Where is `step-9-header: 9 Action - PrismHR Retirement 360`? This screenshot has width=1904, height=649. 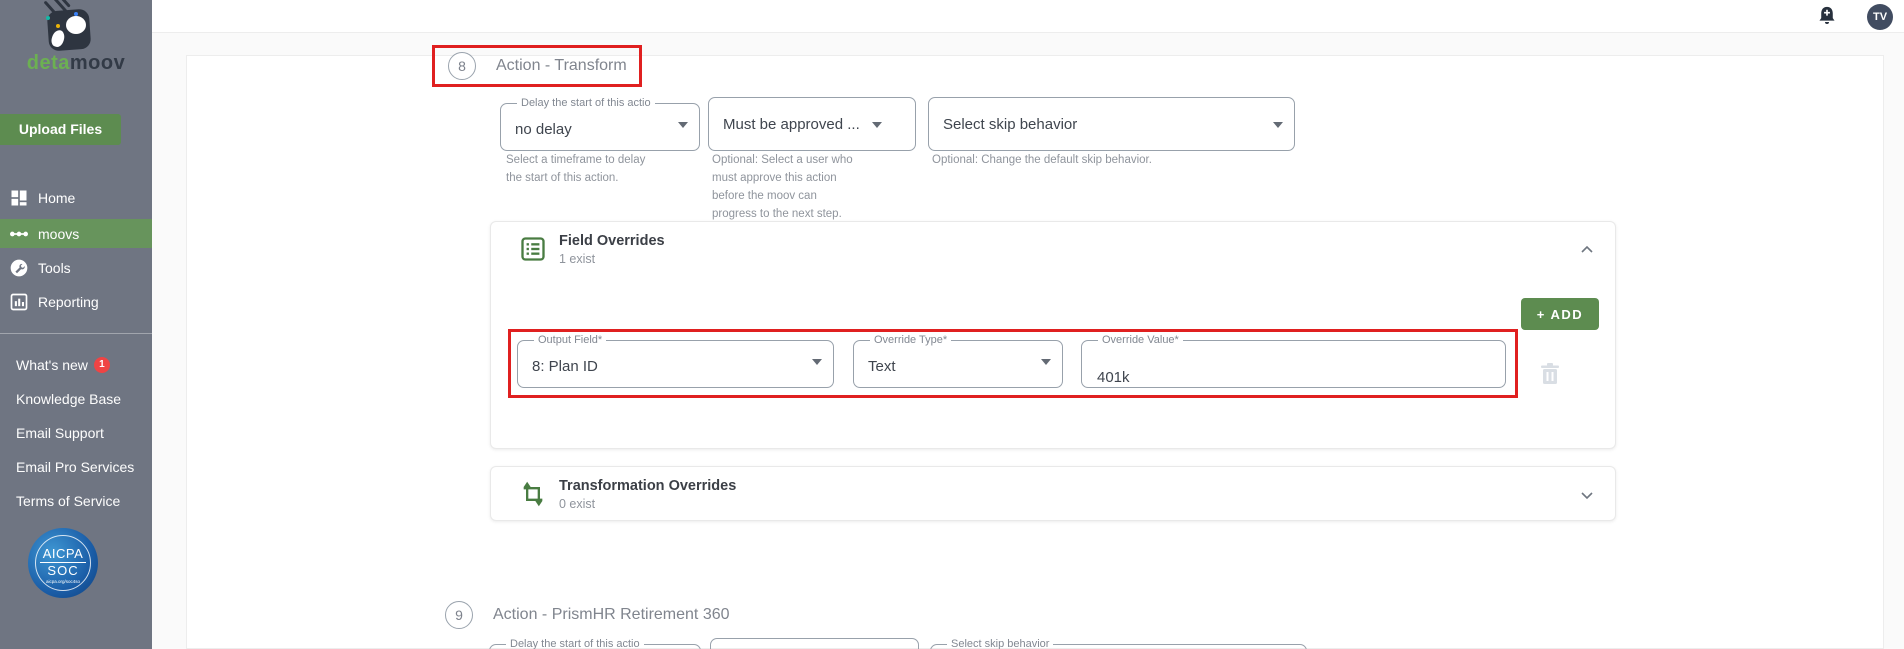
step-9-header: 9 Action - PrismHR Retirement 360 is located at coordinates (645, 615).